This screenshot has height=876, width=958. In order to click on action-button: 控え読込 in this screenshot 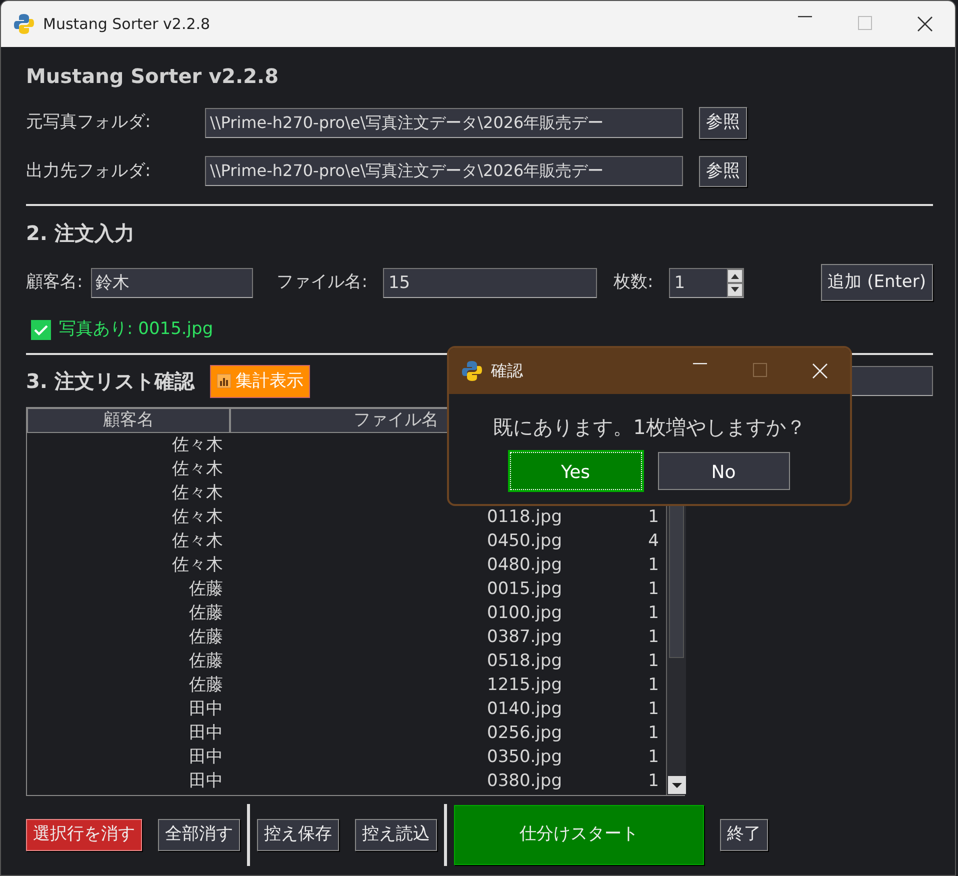, I will do `click(396, 835)`.